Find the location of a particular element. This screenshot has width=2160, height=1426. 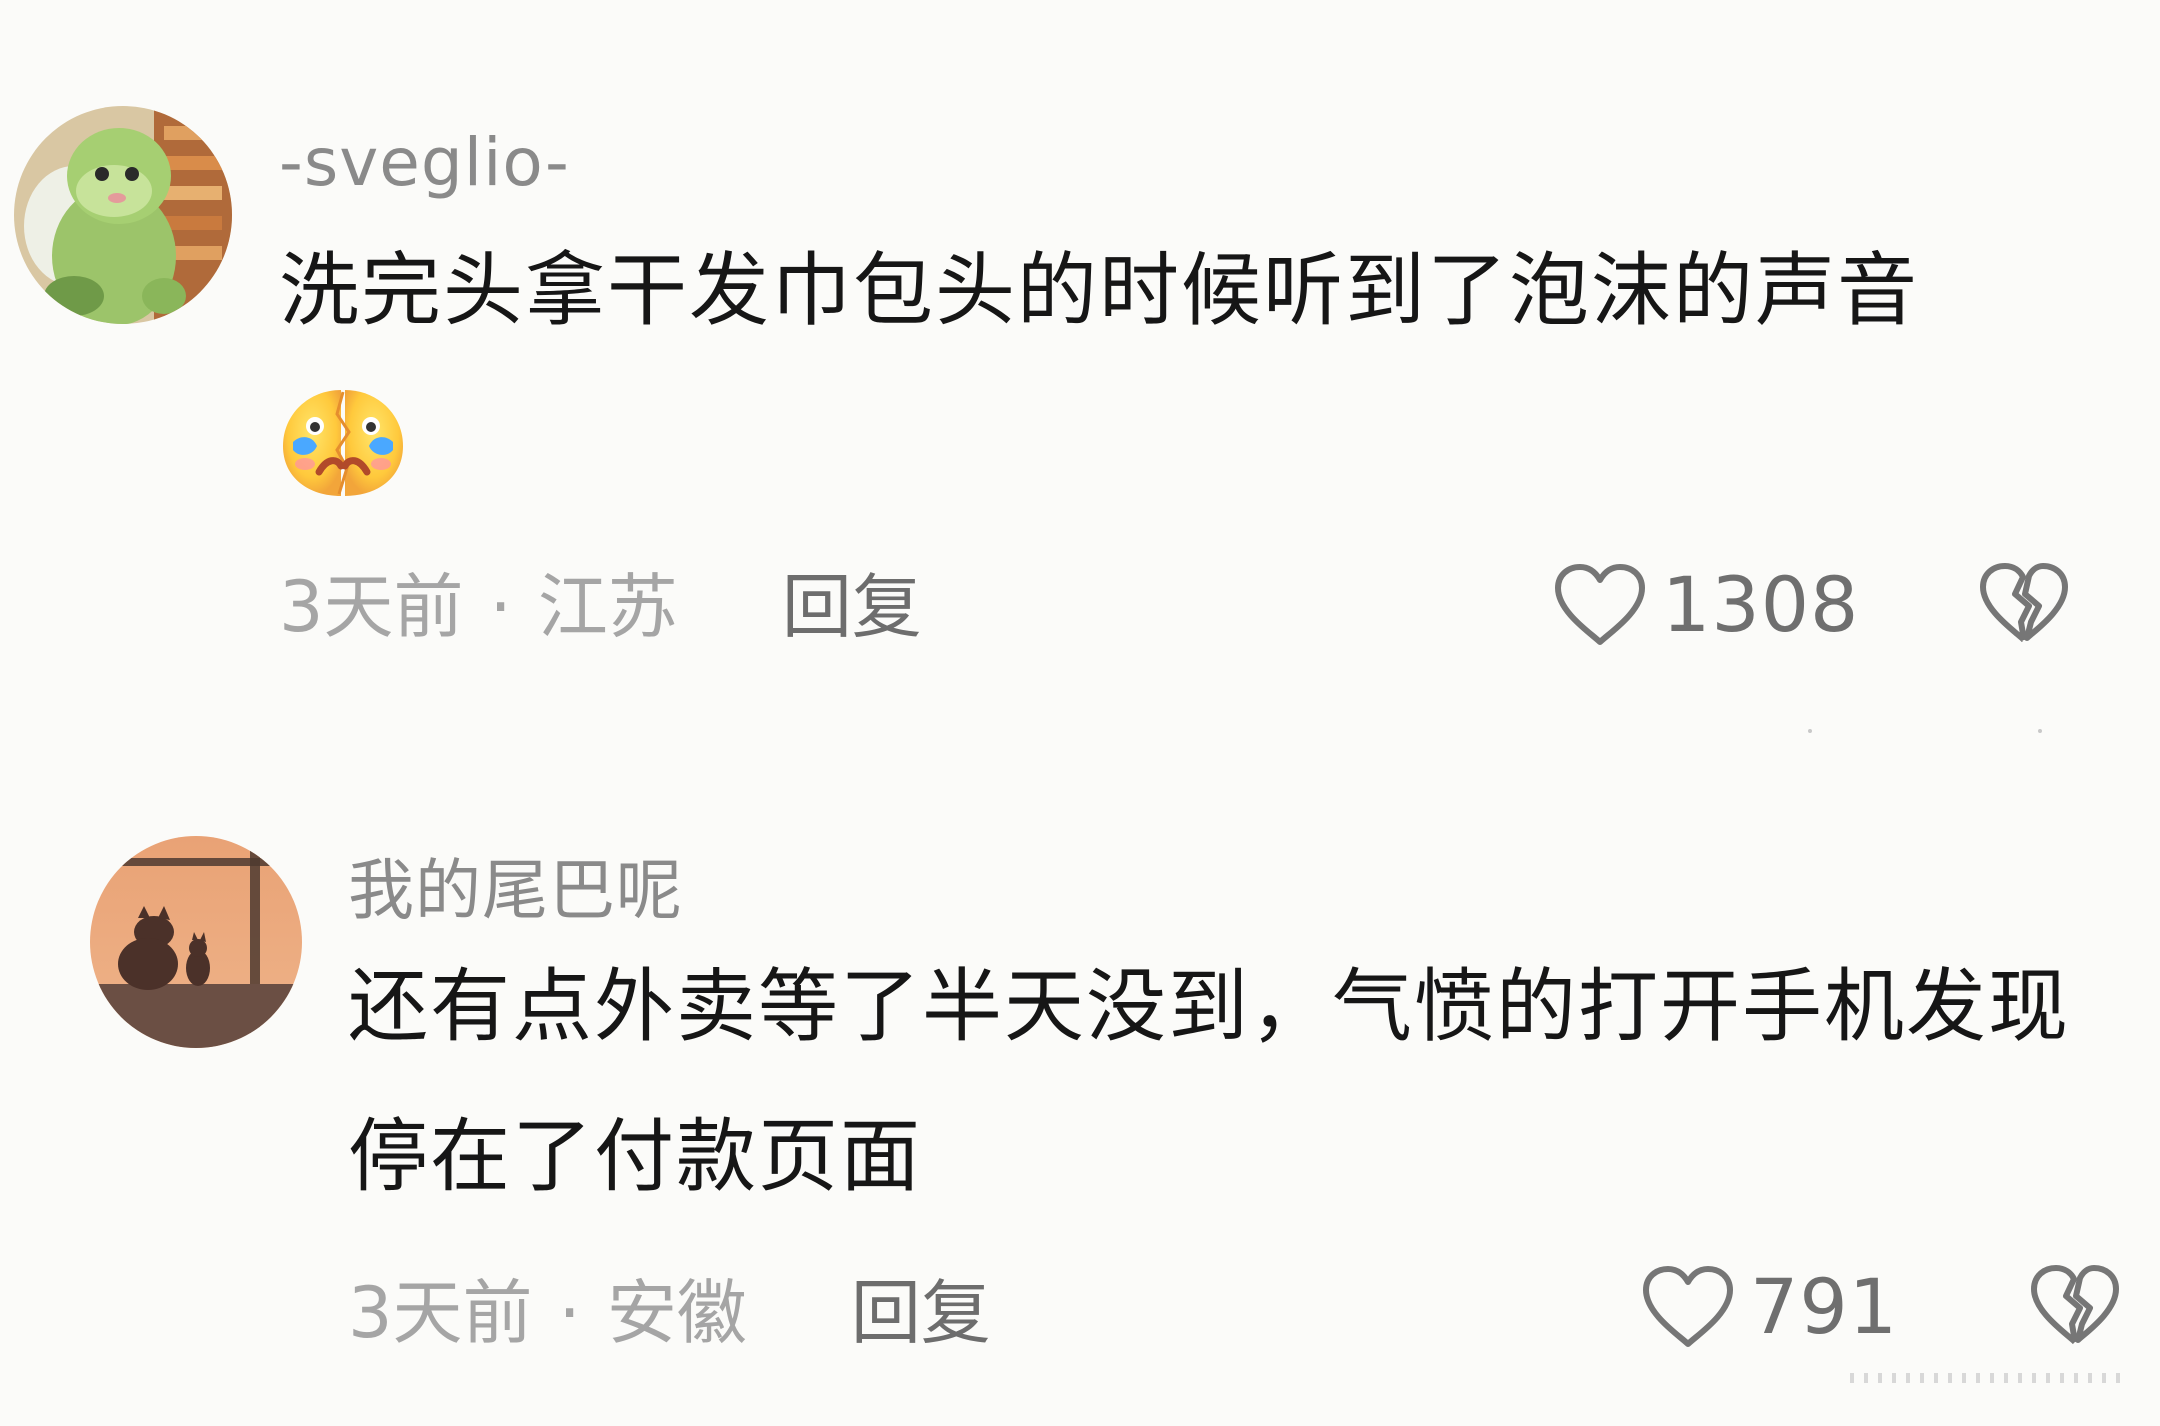

comment-actions: 1308 is located at coordinates (1811, 605).